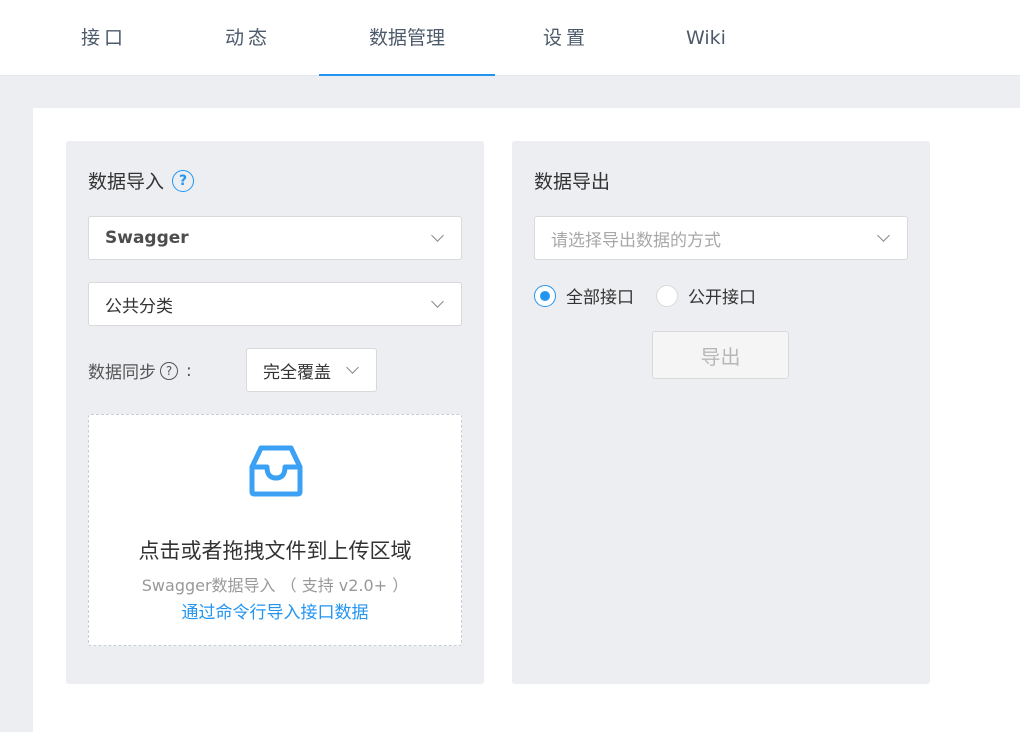  I want to click on sync-mode-value: 完全覆盖, so click(297, 372).